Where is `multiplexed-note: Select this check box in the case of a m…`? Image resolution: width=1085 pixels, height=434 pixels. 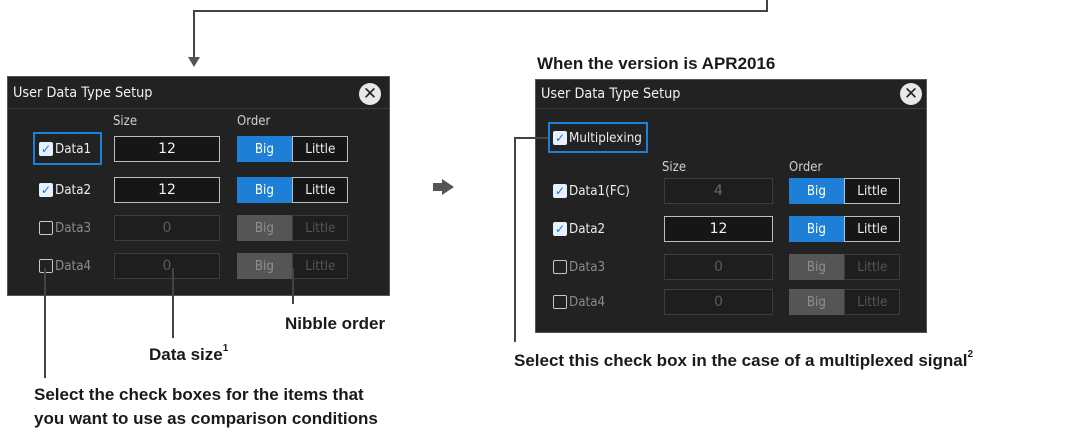 multiplexed-note: Select this check box in the case of a m… is located at coordinates (744, 359).